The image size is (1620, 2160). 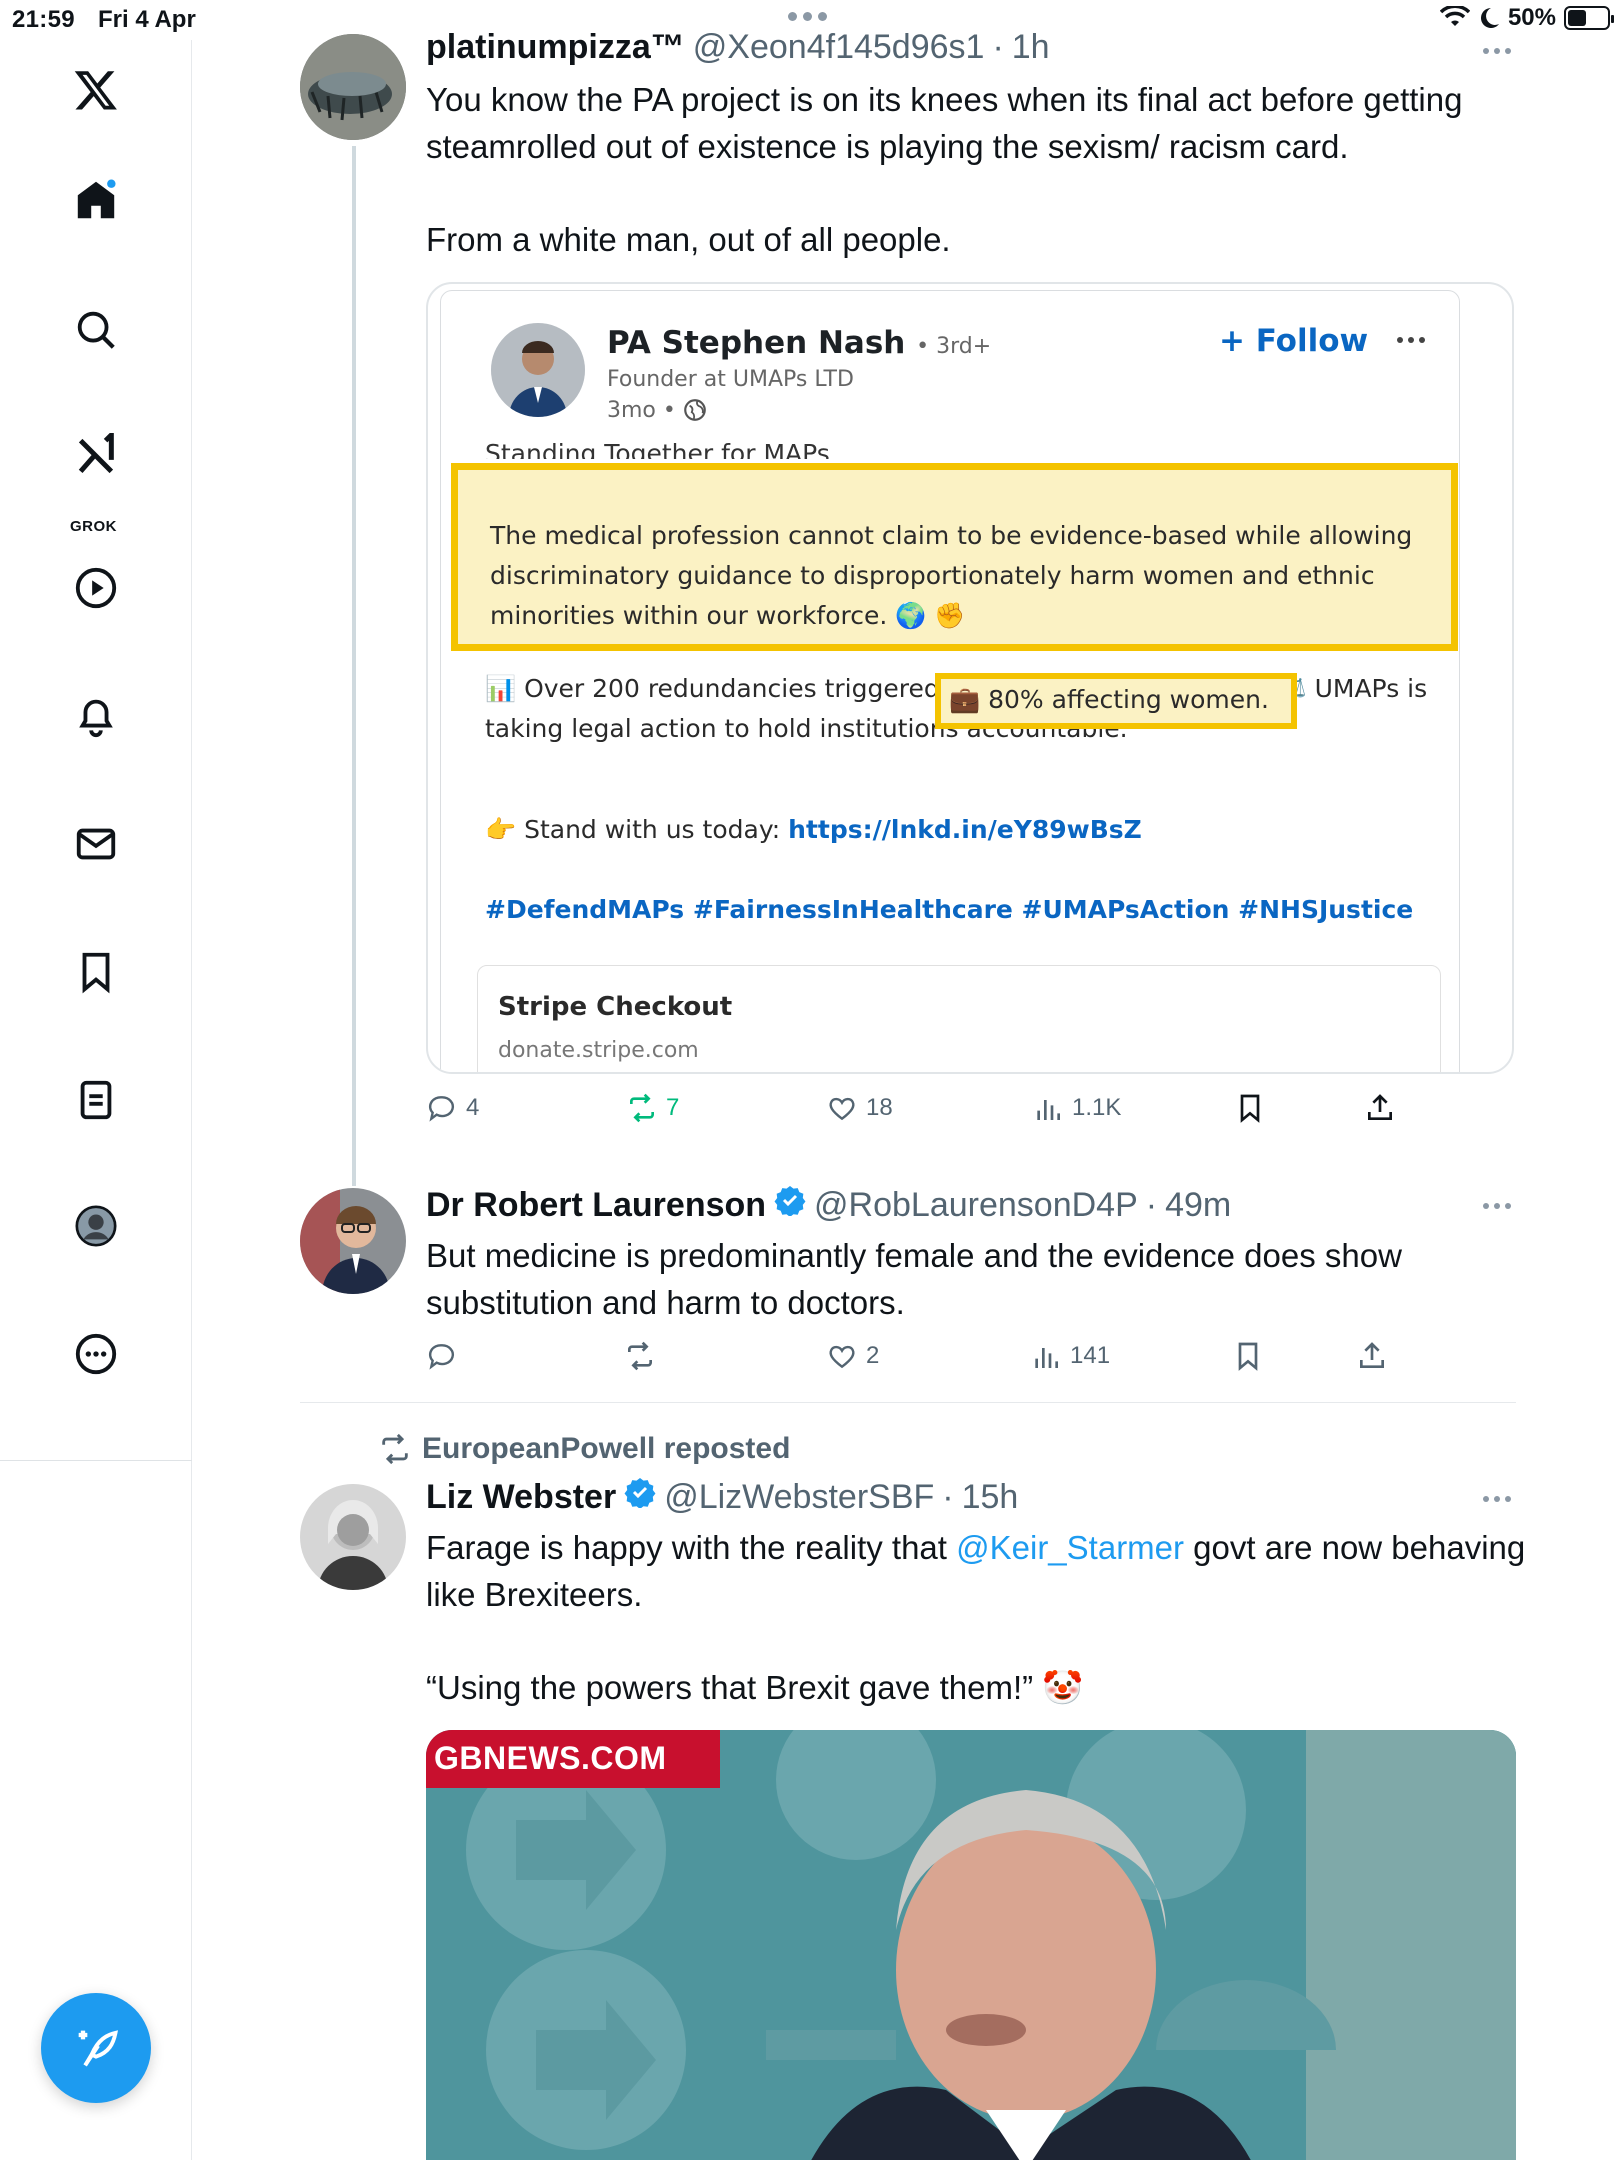 I want to click on inline-highlight-box: 💼 80% affecting women., so click(x=1116, y=701).